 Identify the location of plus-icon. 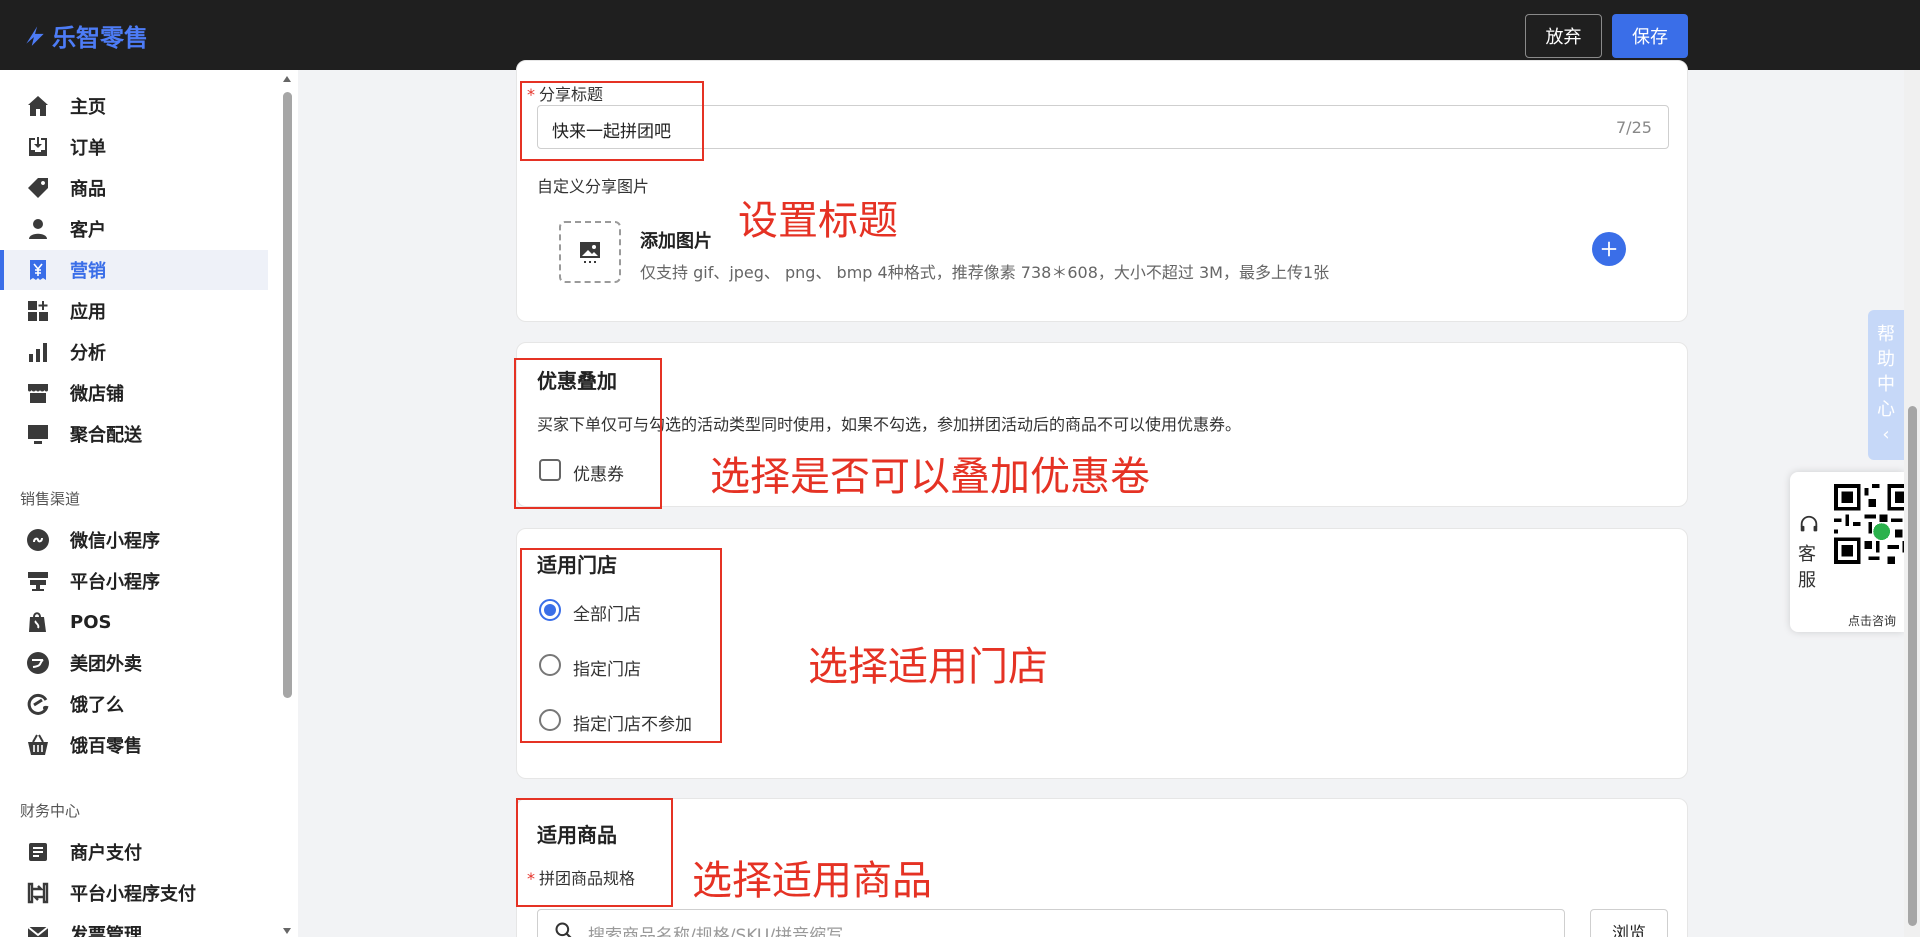
(1609, 249).